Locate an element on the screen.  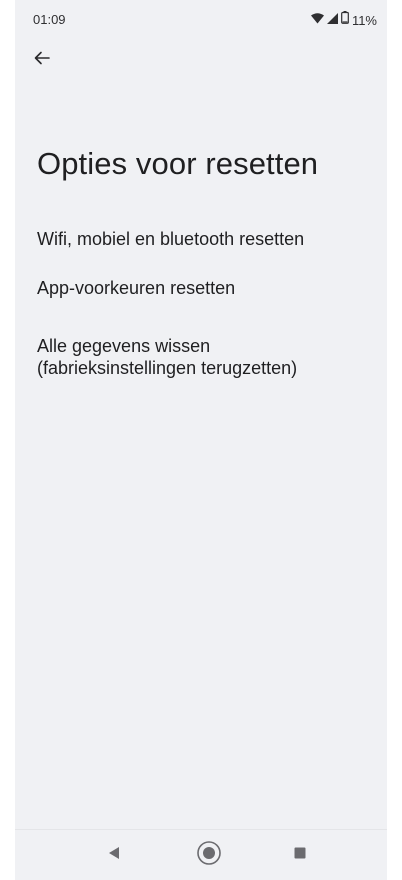
back-button is located at coordinates (42, 60).